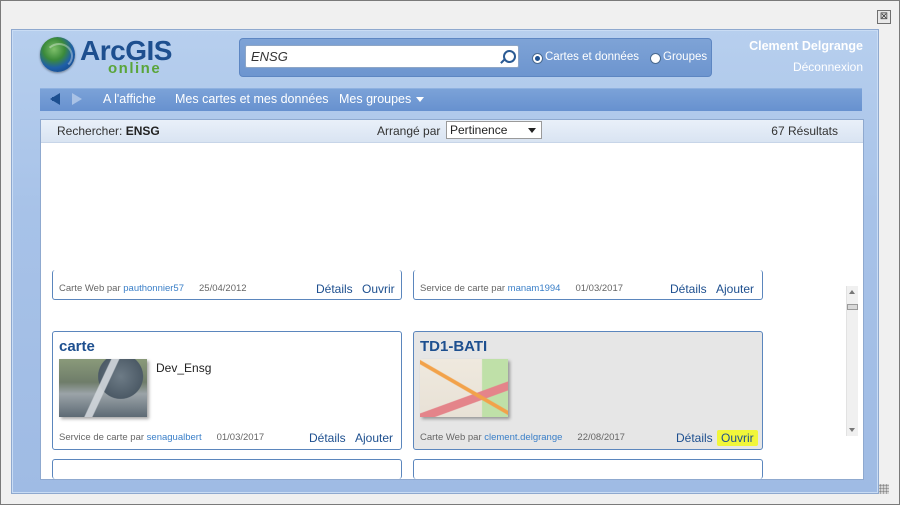 Image resolution: width=900 pixels, height=505 pixels. I want to click on radio-maps-data-label: Cartes et données, so click(592, 57).